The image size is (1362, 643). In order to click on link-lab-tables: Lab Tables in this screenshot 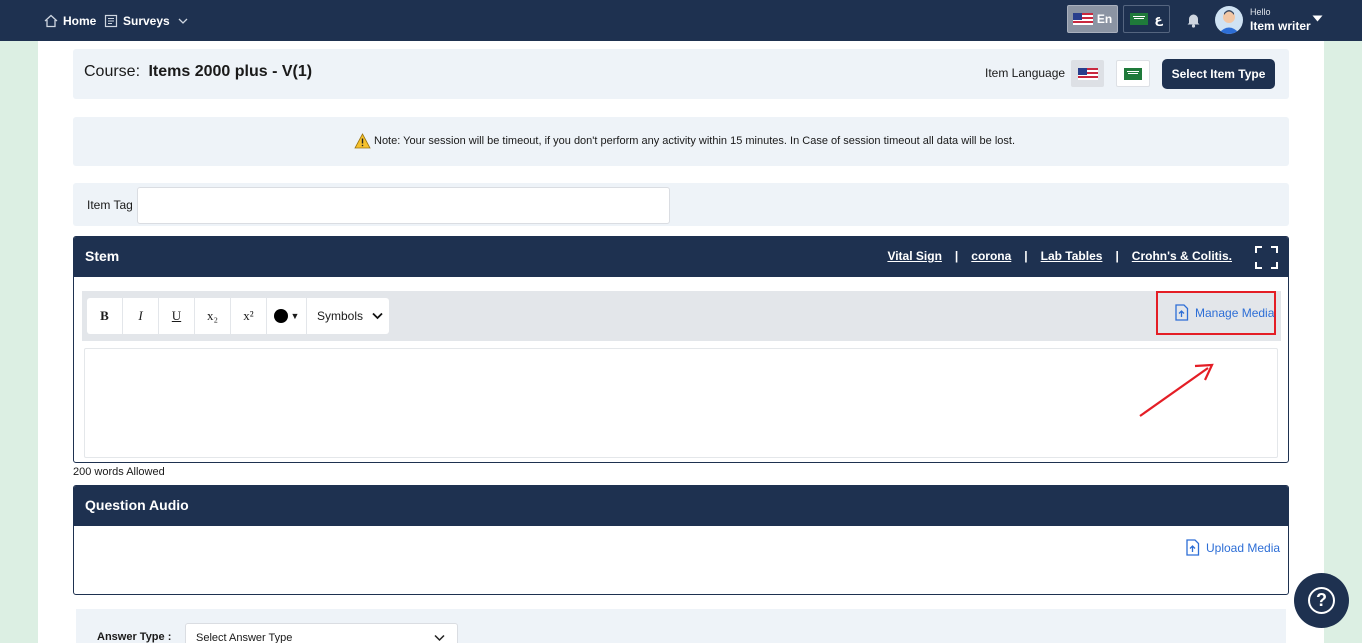, I will do `click(1072, 256)`.